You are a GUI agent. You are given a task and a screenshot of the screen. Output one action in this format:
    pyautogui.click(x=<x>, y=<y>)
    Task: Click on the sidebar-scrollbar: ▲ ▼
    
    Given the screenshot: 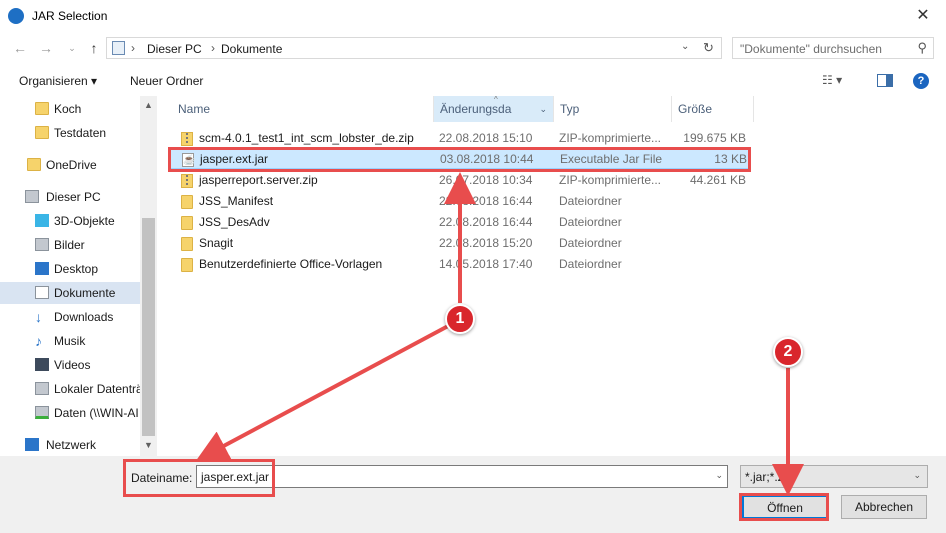 What is the action you would take?
    pyautogui.click(x=148, y=276)
    